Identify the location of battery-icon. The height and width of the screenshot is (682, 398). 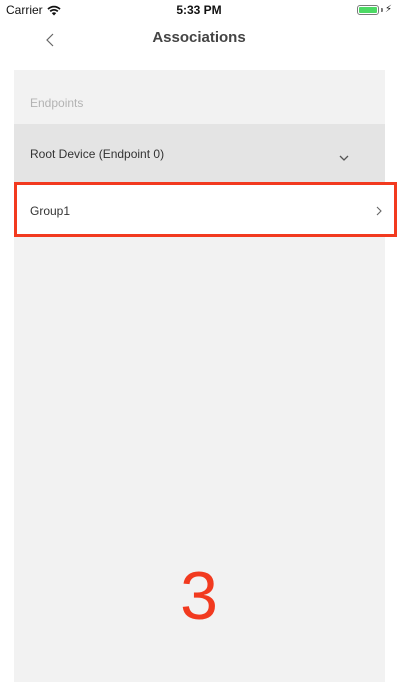
(367, 10).